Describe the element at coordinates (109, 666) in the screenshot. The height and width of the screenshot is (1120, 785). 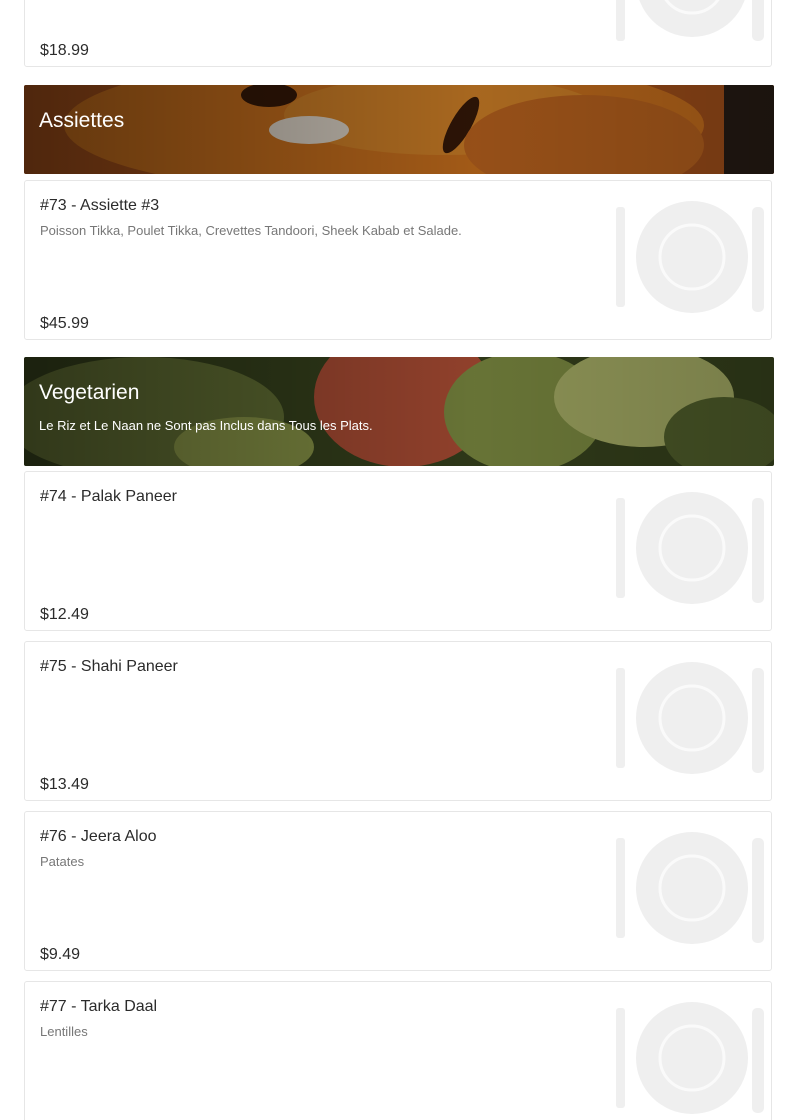
I see `item-name: #75 - Shahi Paneer` at that location.